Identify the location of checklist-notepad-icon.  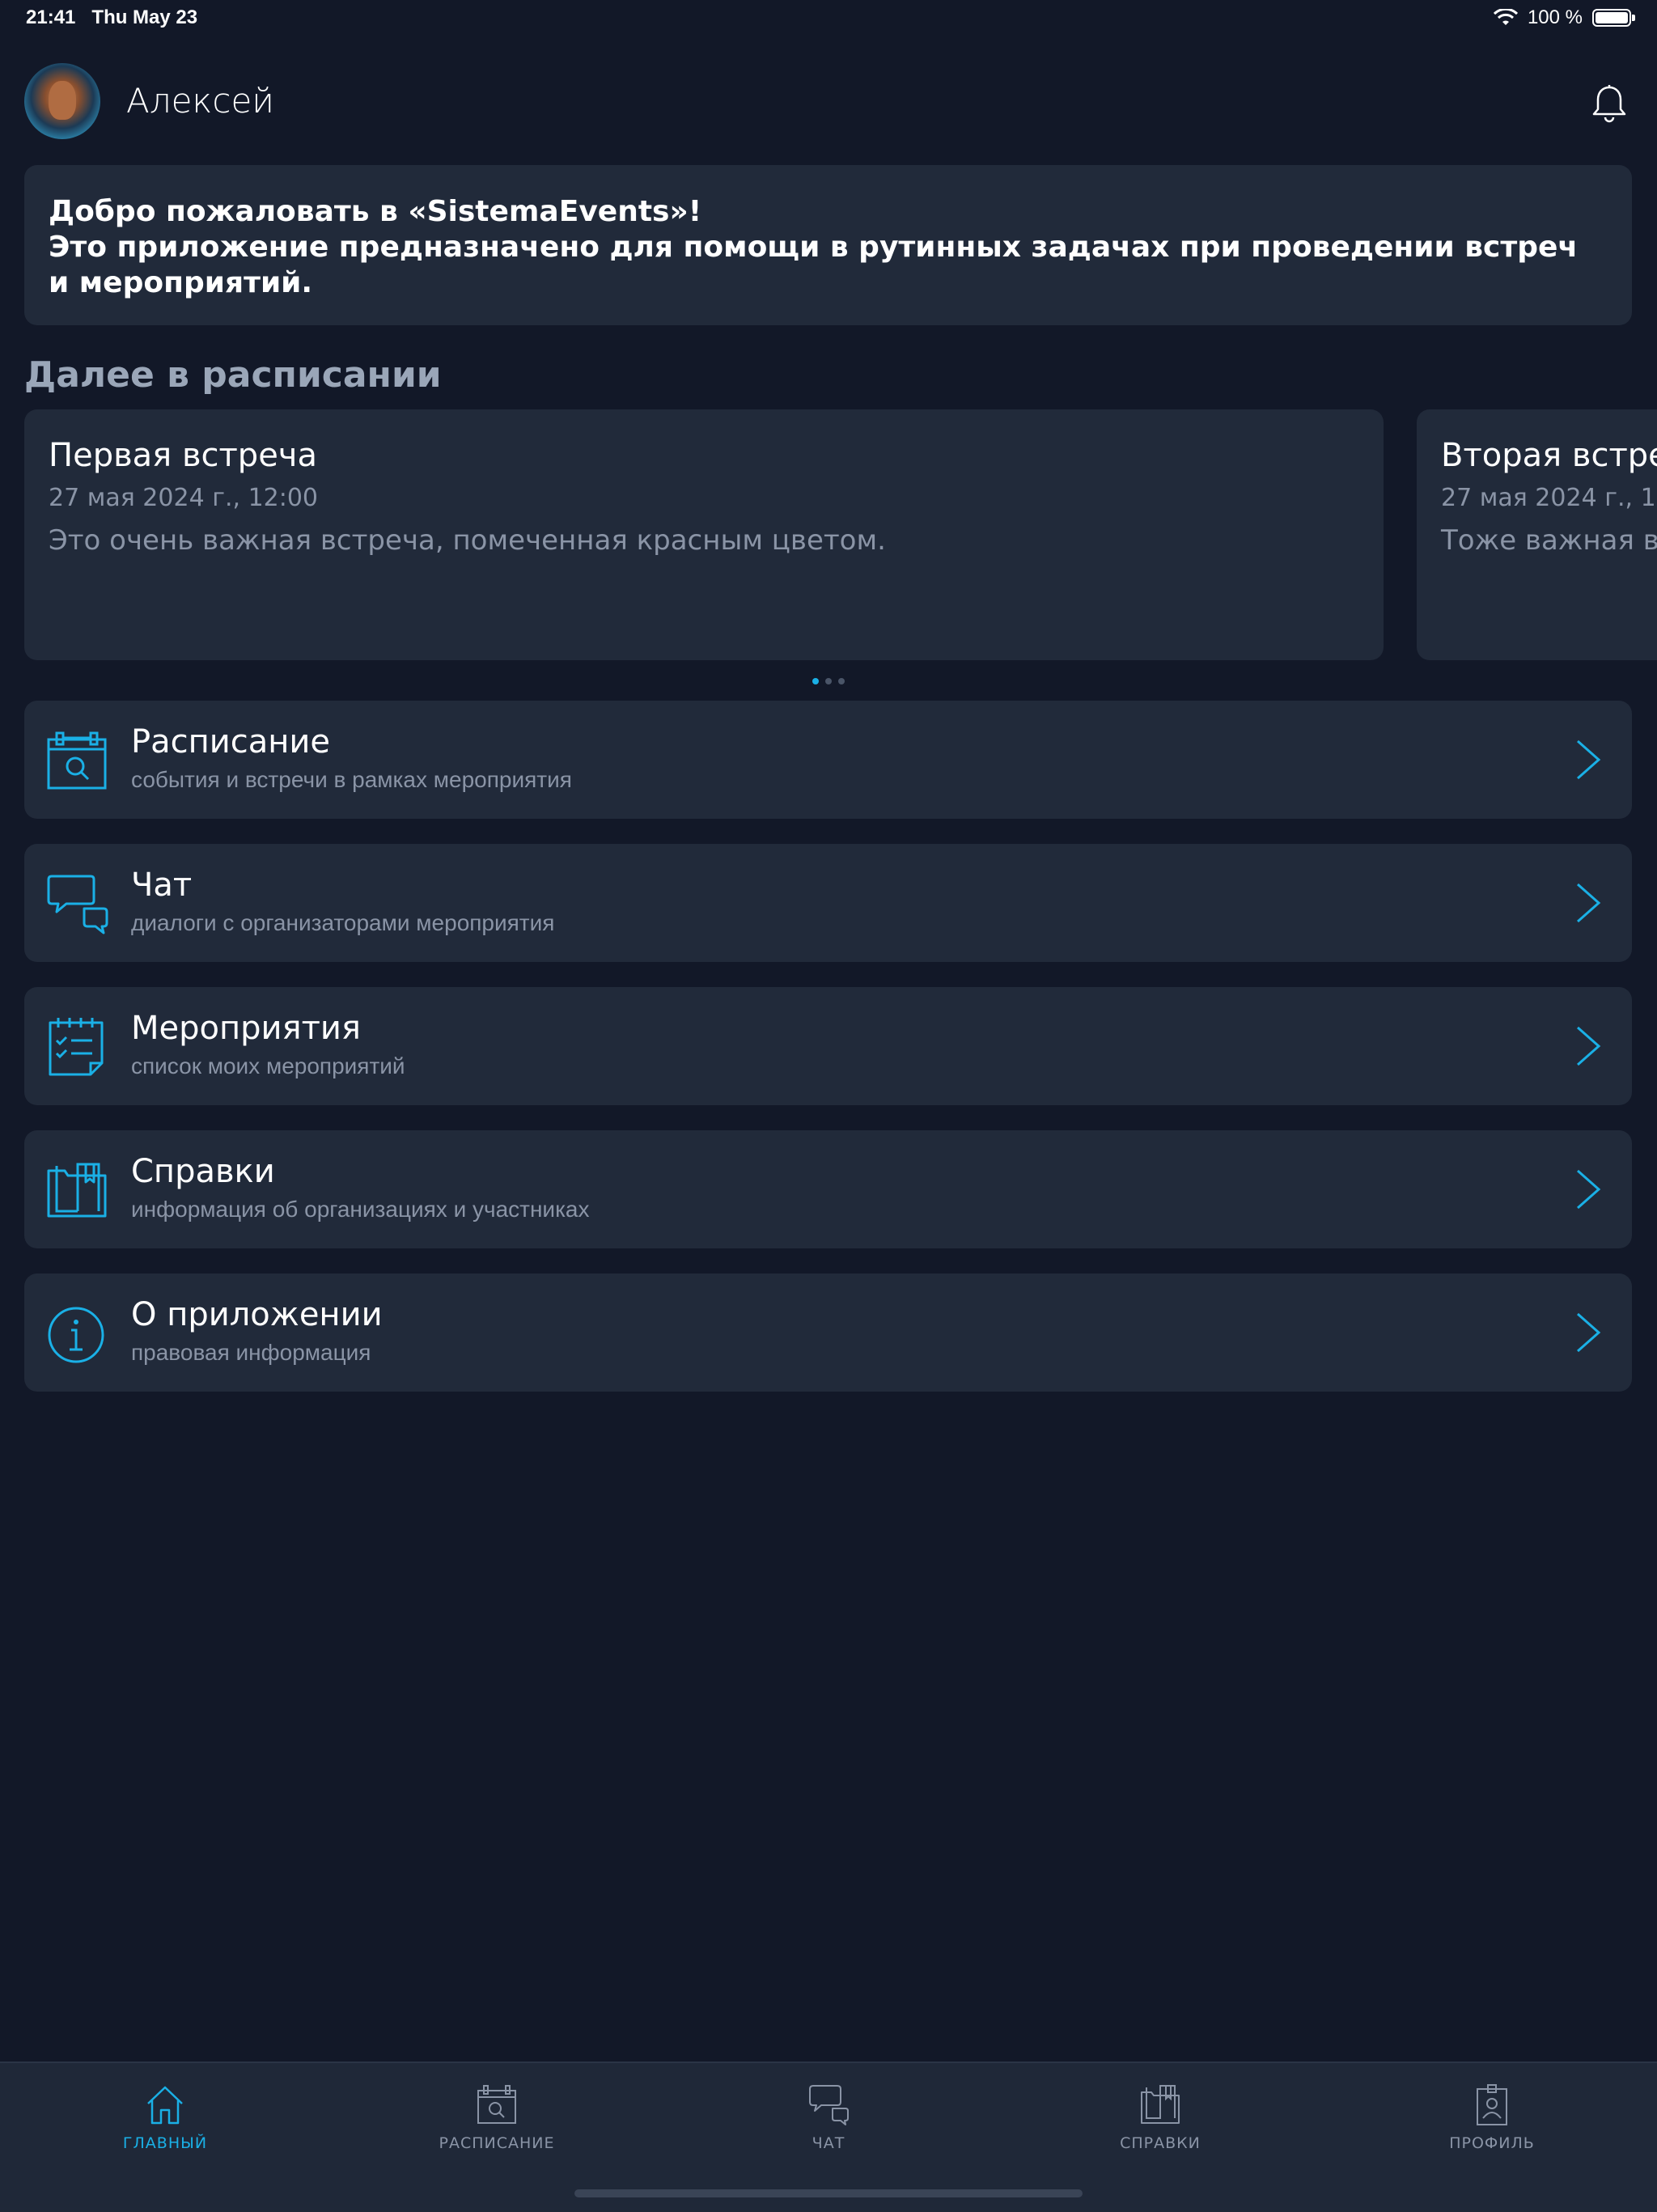
(76, 1047).